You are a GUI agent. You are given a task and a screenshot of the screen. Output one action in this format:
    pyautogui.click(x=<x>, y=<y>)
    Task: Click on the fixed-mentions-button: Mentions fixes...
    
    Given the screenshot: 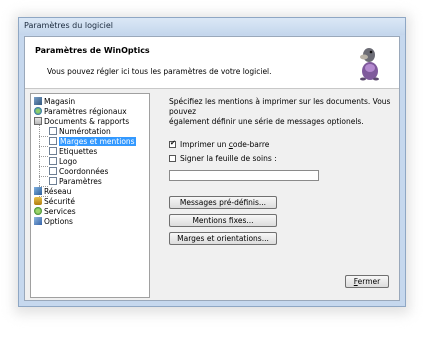 What is the action you would take?
    pyautogui.click(x=223, y=220)
    